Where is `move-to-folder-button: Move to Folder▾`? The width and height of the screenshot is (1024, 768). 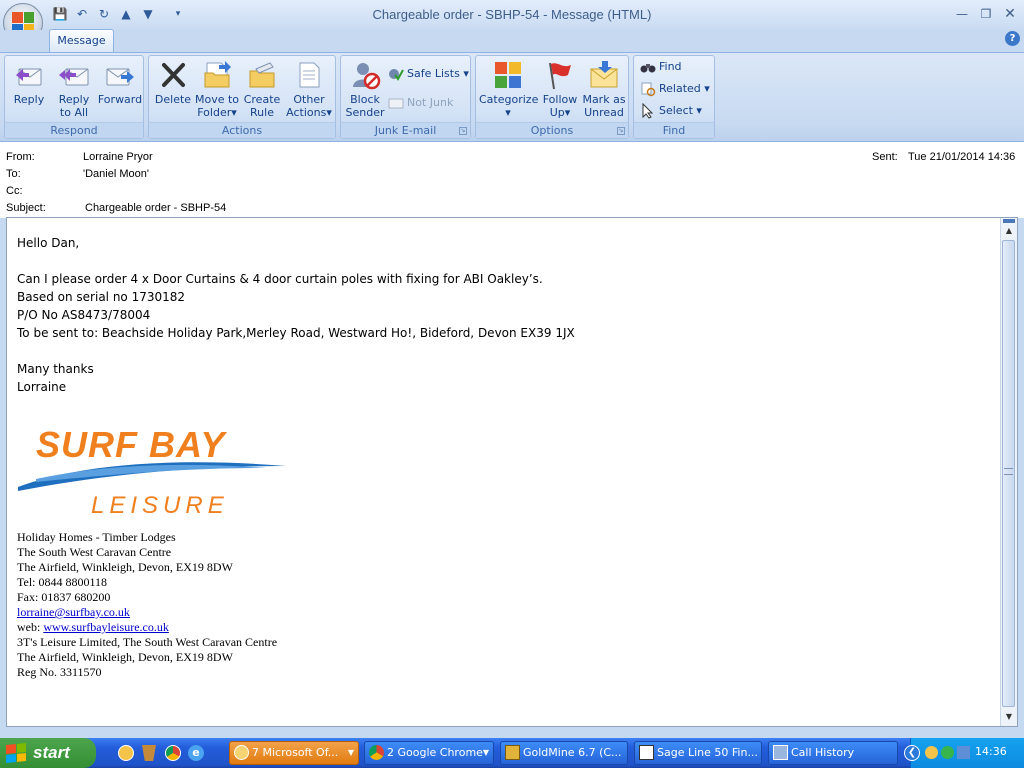 move-to-folder-button: Move to Folder▾ is located at coordinates (217, 89).